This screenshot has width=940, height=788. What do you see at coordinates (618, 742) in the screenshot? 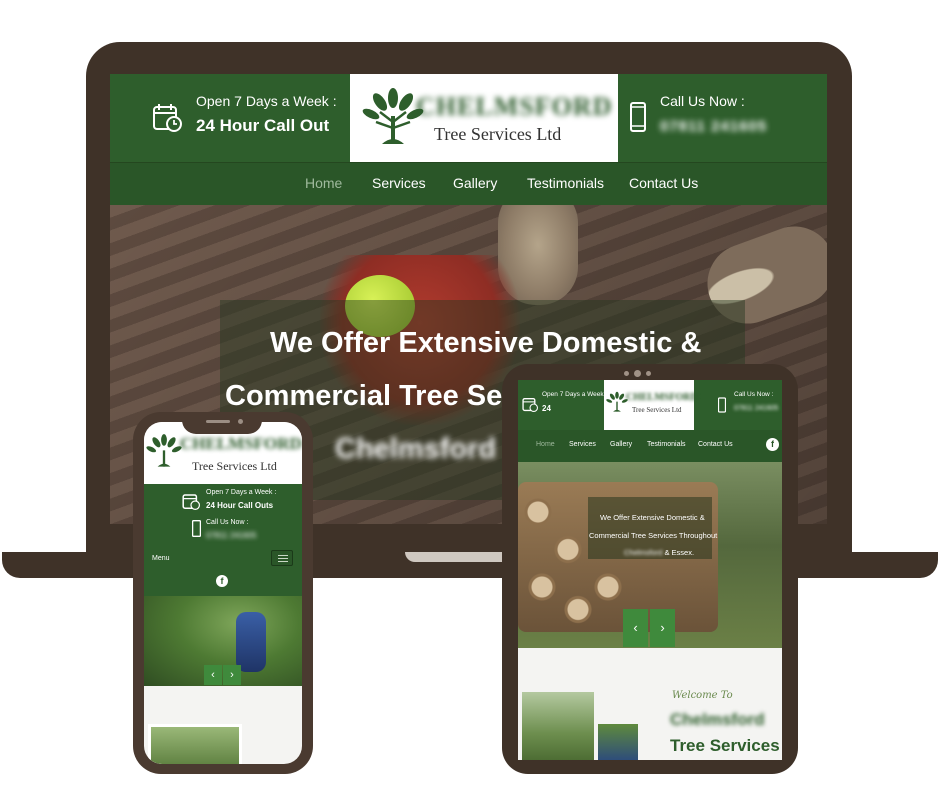
I see `welcome-image-arborist` at bounding box center [618, 742].